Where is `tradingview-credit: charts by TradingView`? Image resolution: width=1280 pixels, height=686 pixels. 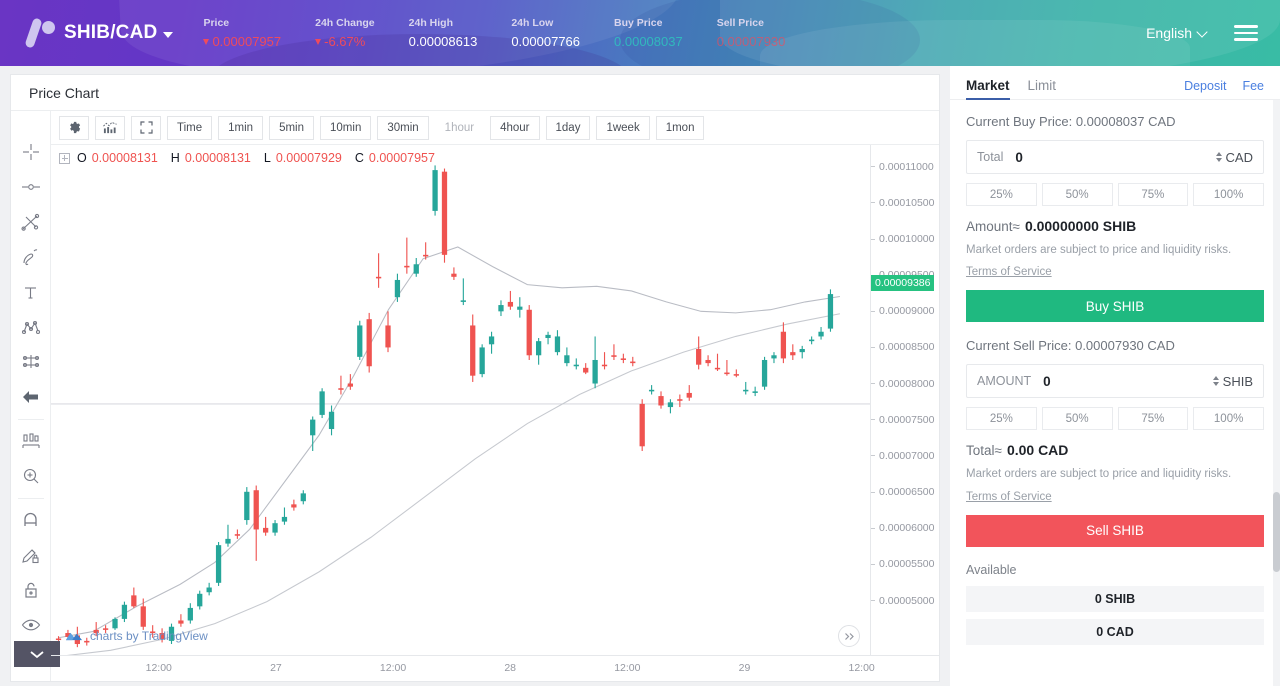
tradingview-credit: charts by TradingView is located at coordinates (136, 636).